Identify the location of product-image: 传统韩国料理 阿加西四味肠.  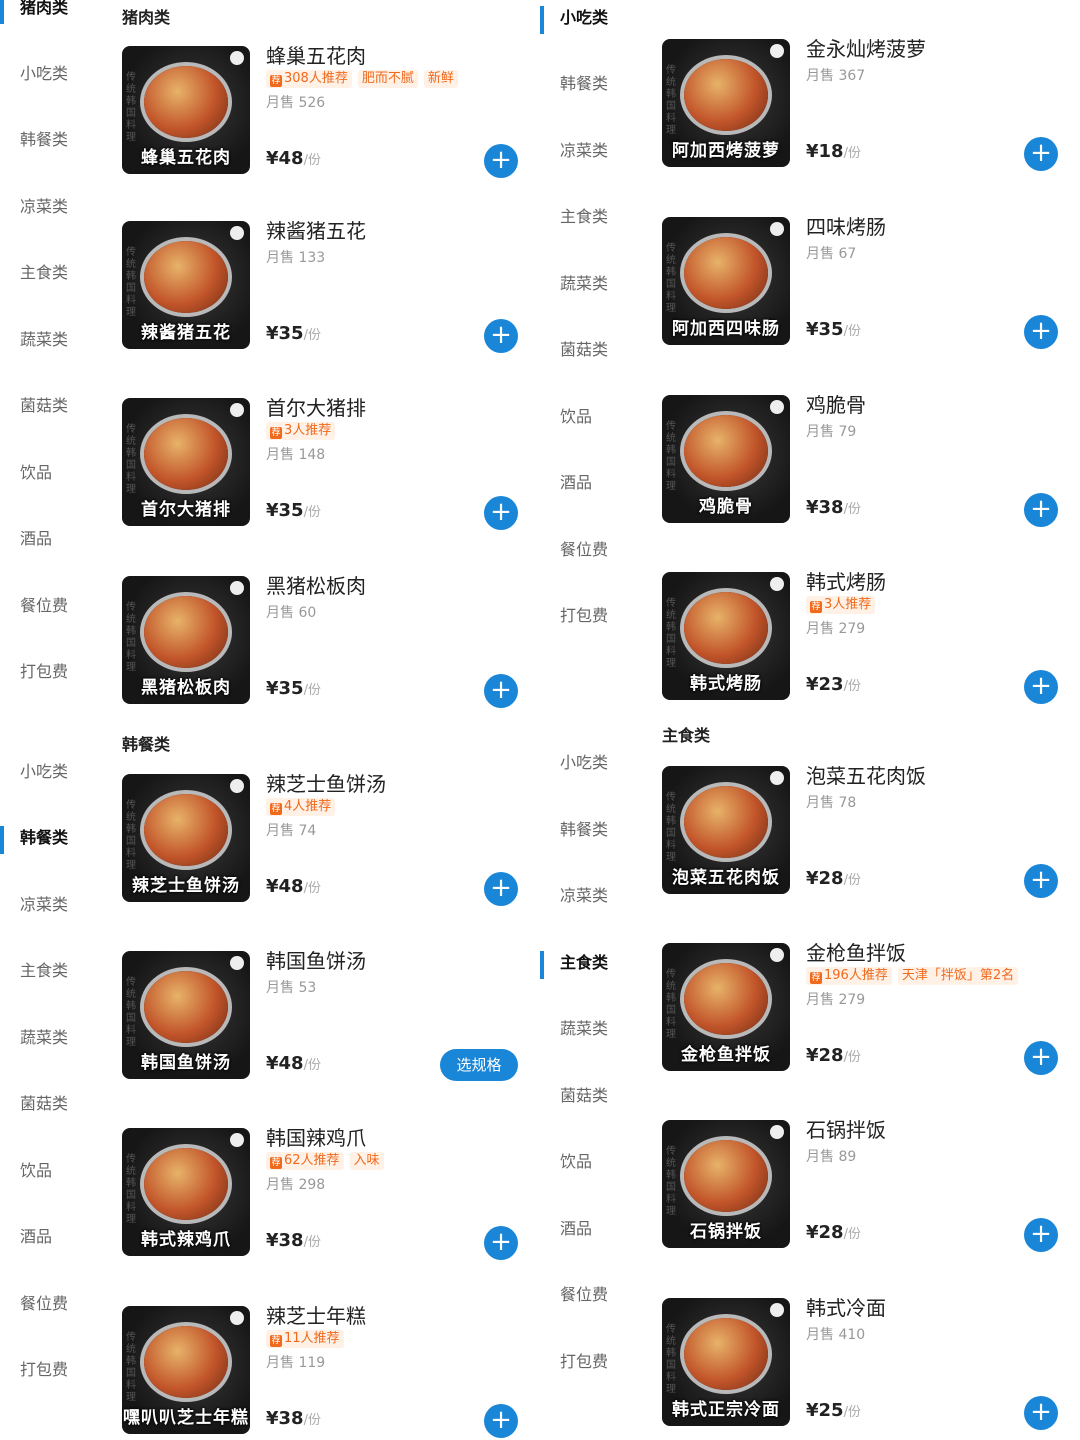
(726, 281).